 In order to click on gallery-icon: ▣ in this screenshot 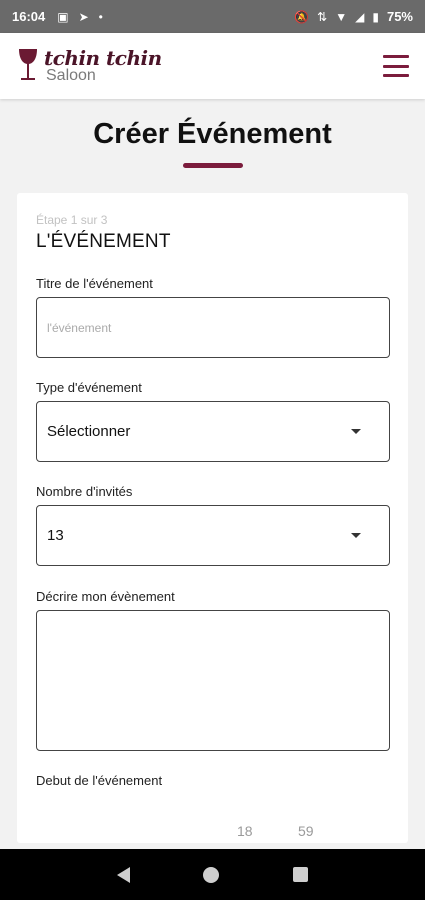, I will do `click(63, 16)`.